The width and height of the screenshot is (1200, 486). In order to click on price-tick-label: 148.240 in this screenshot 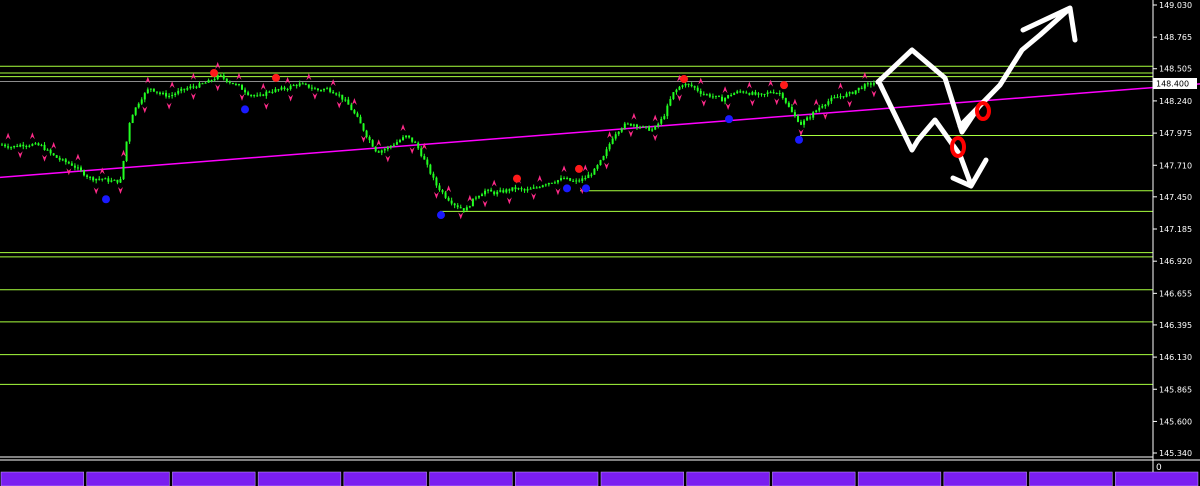, I will do `click(1175, 101)`.